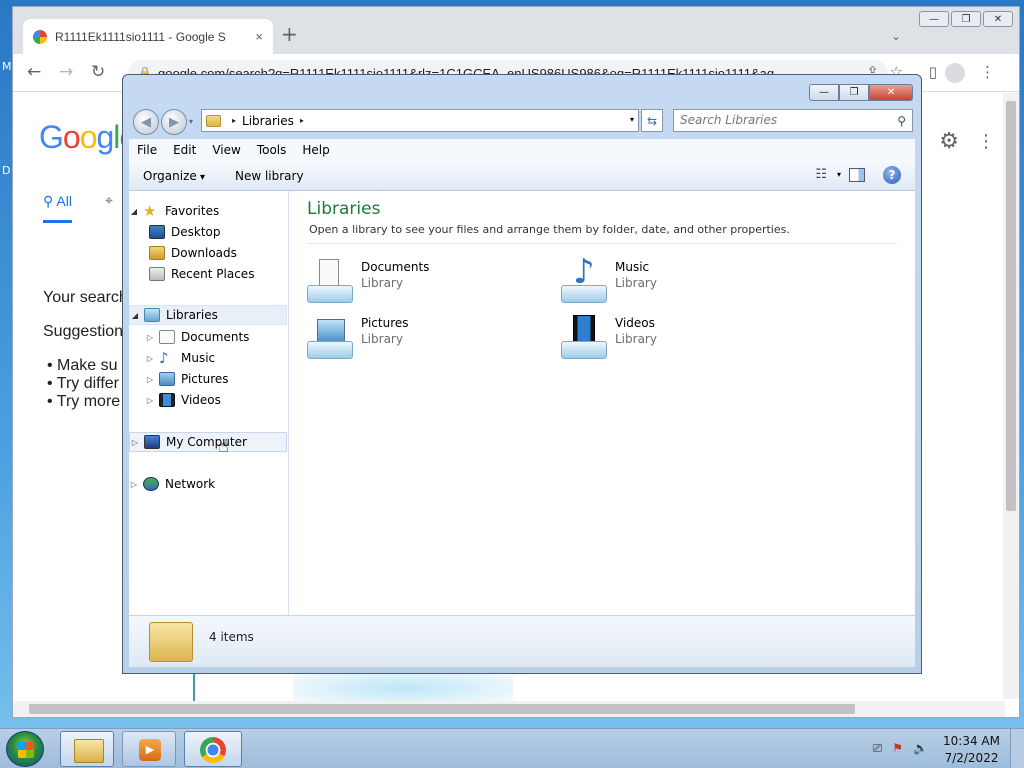 This screenshot has height=768, width=1024. Describe the element at coordinates (821, 174) in the screenshot. I see `change-view-icon: ☷` at that location.